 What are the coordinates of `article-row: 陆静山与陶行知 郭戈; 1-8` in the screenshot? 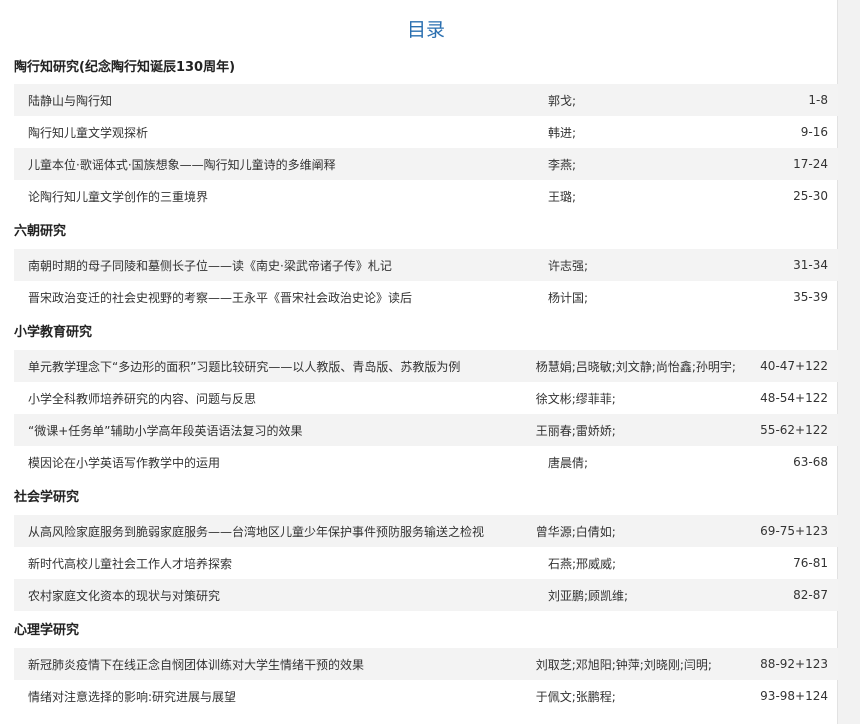 It's located at (426, 100).